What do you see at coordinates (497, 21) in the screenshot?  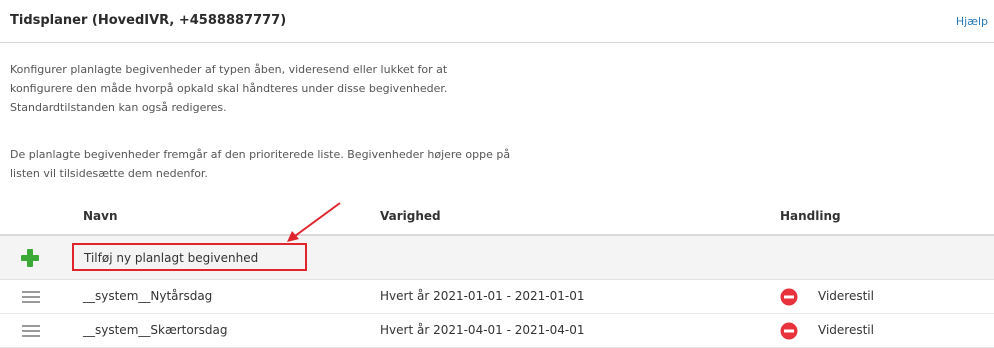 I see `page-header: Tidsplaner (HovedIVR, +4588887777) Hjælp` at bounding box center [497, 21].